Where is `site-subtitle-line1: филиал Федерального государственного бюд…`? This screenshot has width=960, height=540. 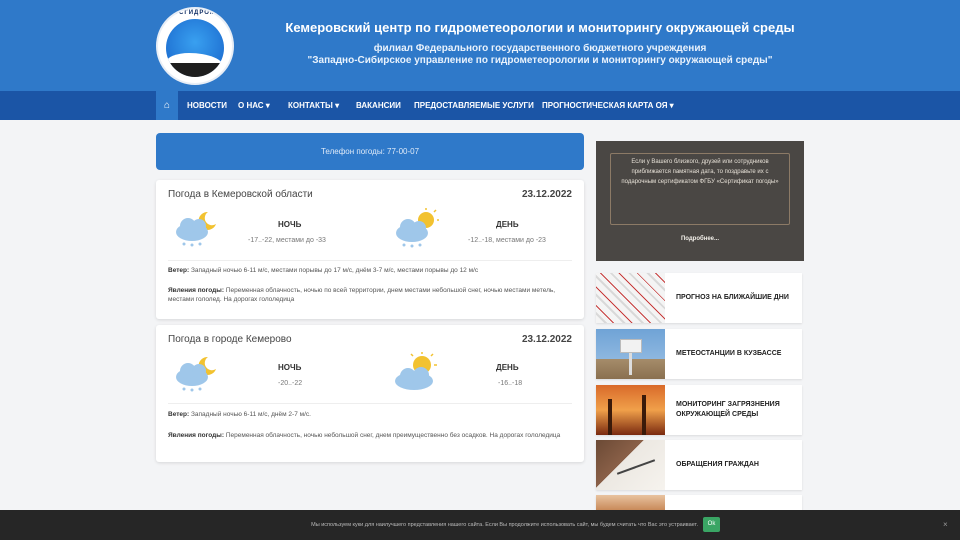 site-subtitle-line1: филиал Федерального государственного бюд… is located at coordinates (540, 48).